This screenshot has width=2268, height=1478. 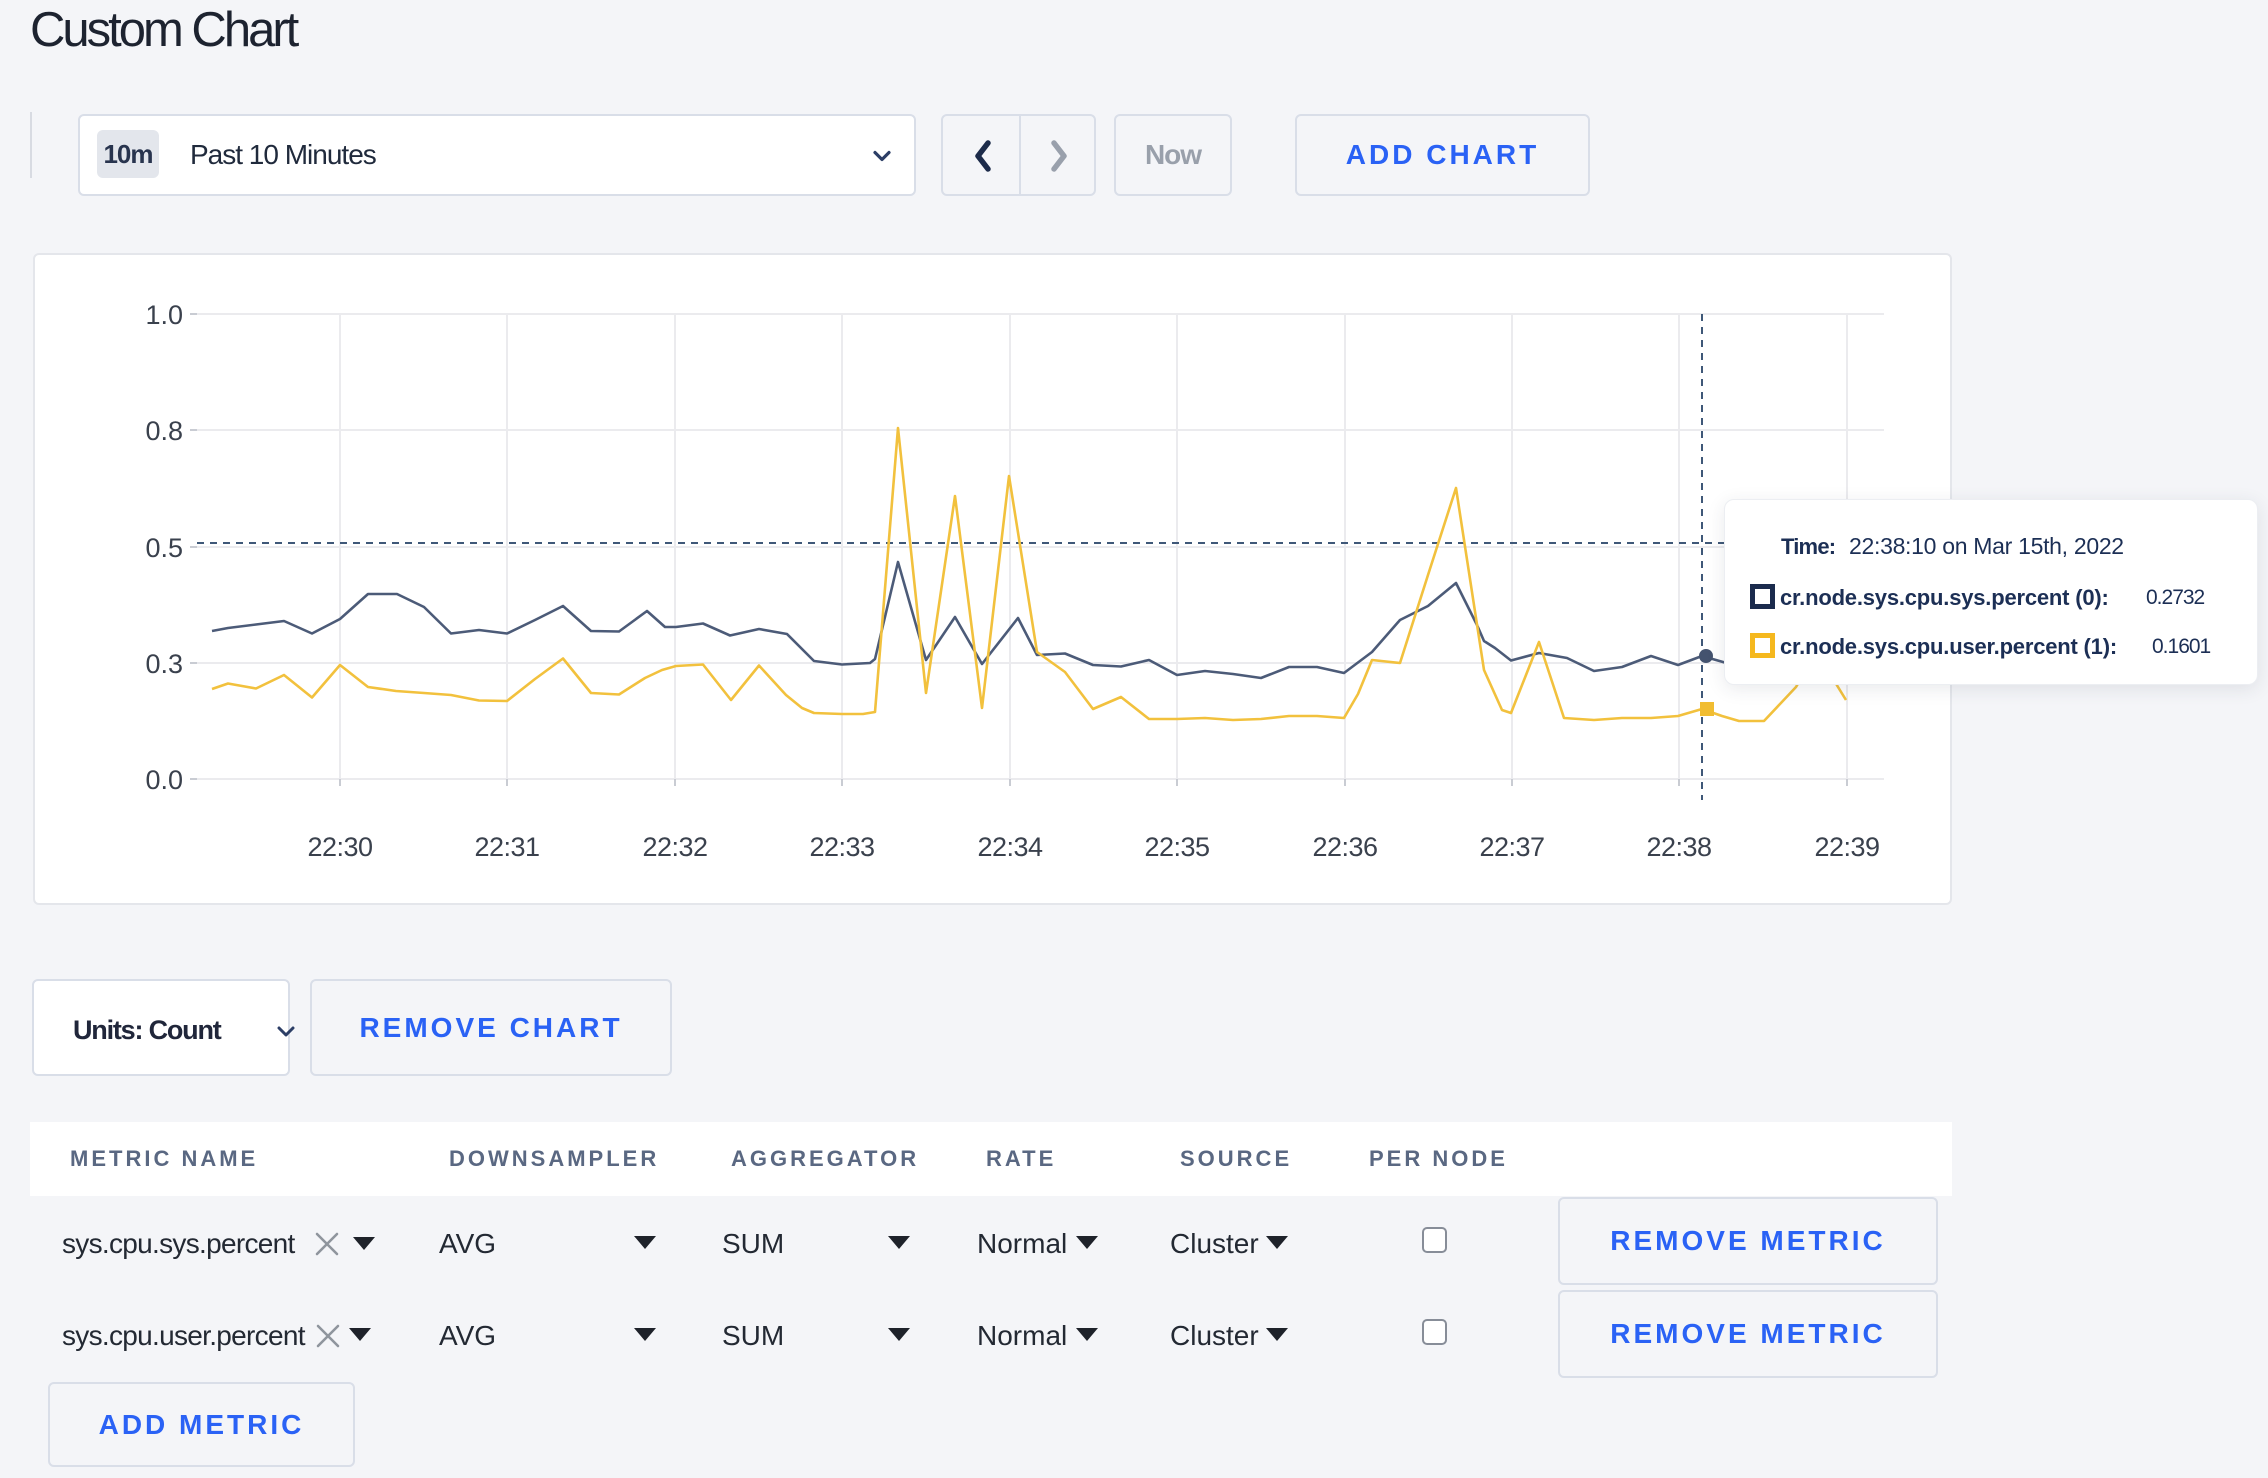 I want to click on svg-text: 22:39, so click(x=1846, y=847).